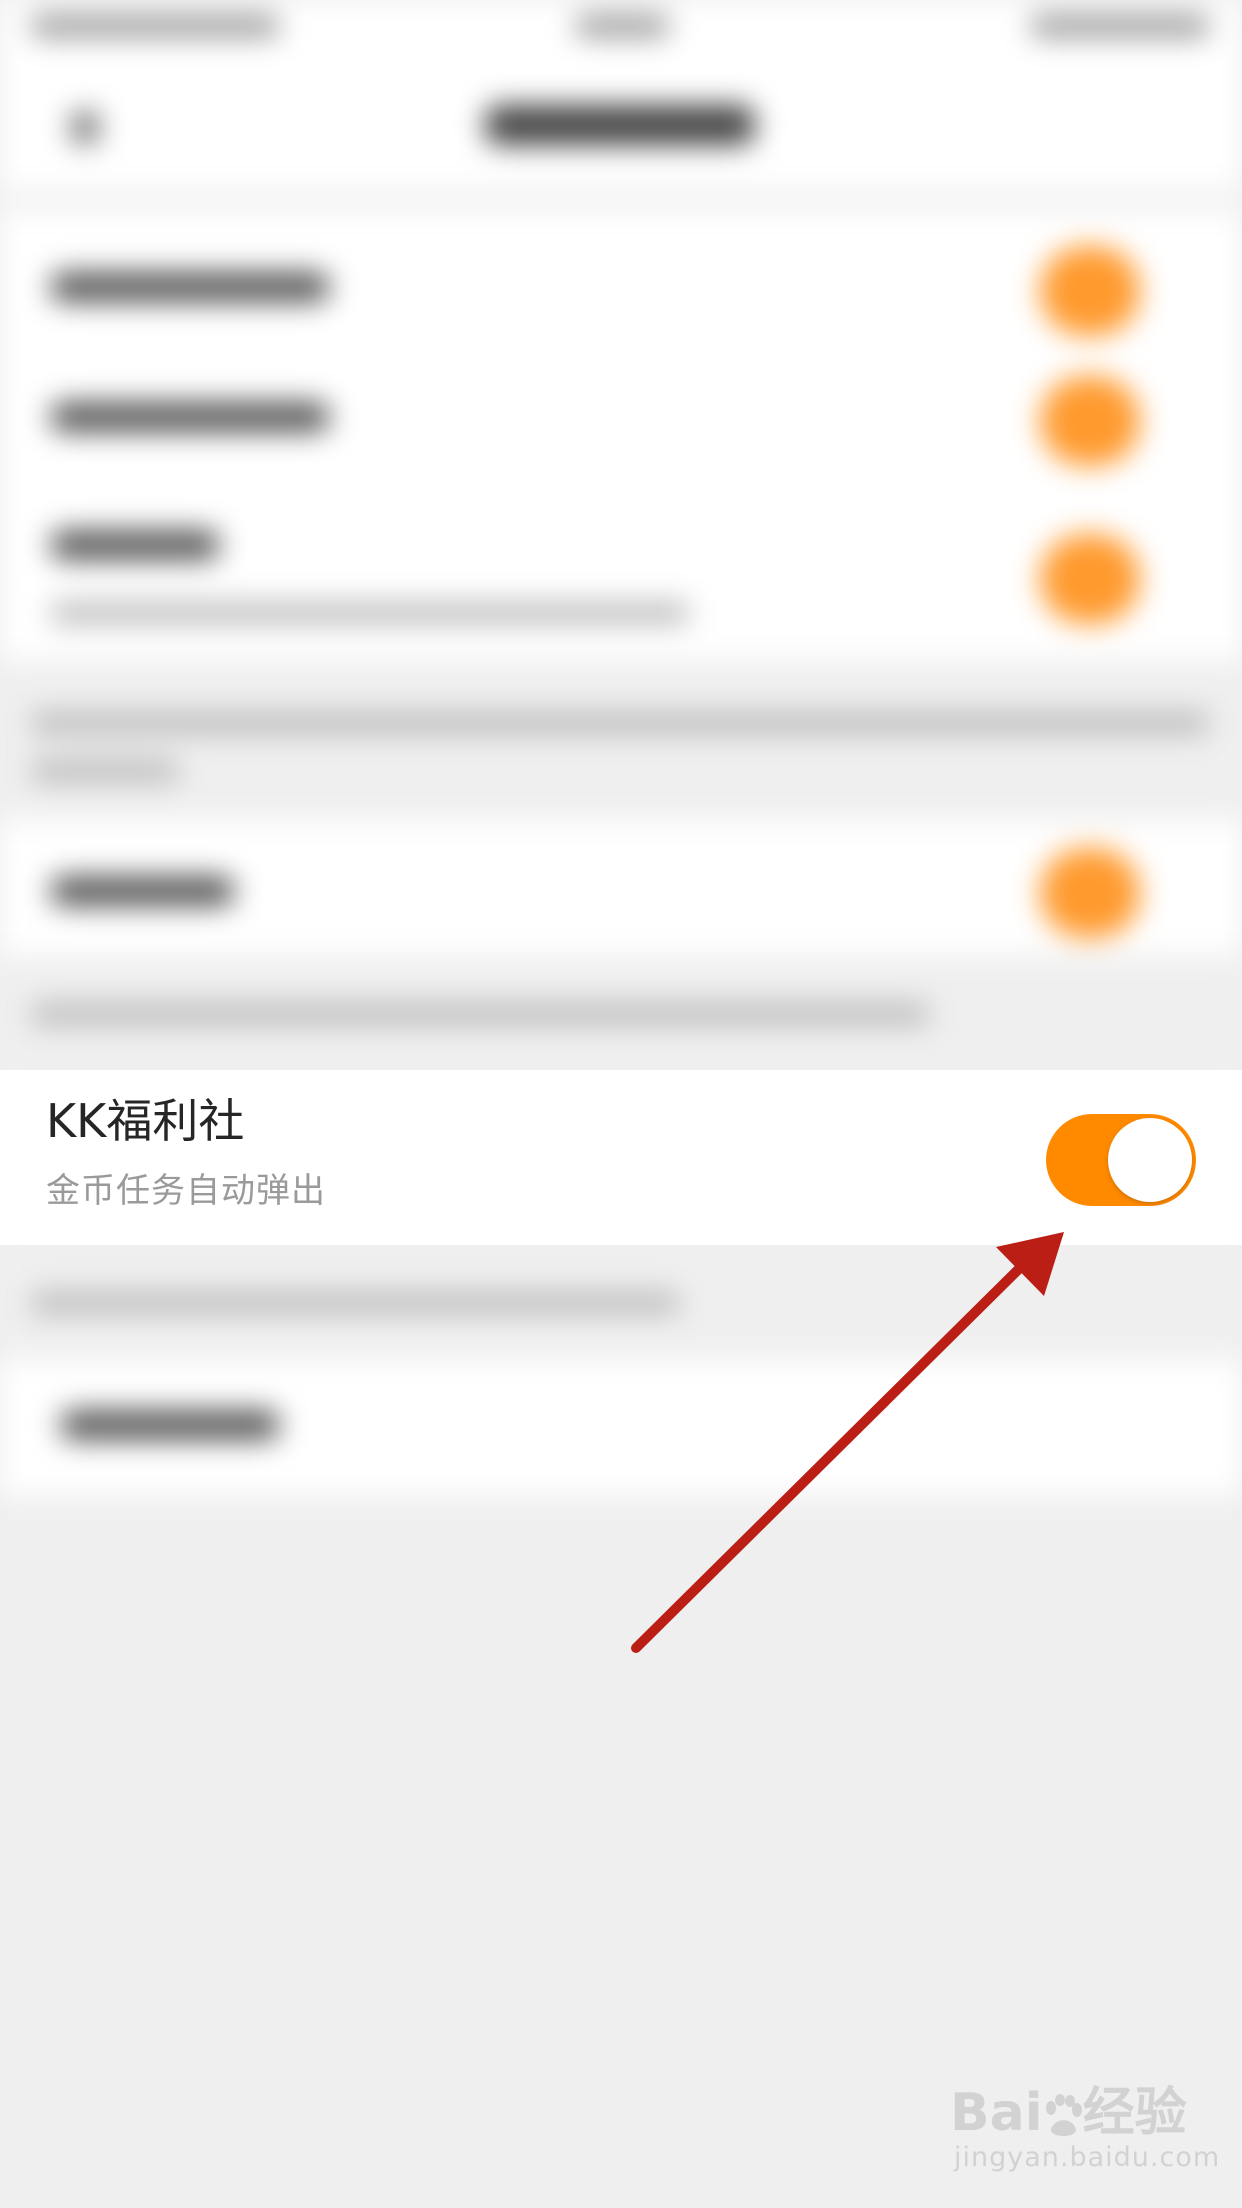 The image size is (1242, 2208). Describe the element at coordinates (996, 2113) in the screenshot. I see `watermark-brand-left: Bai` at that location.